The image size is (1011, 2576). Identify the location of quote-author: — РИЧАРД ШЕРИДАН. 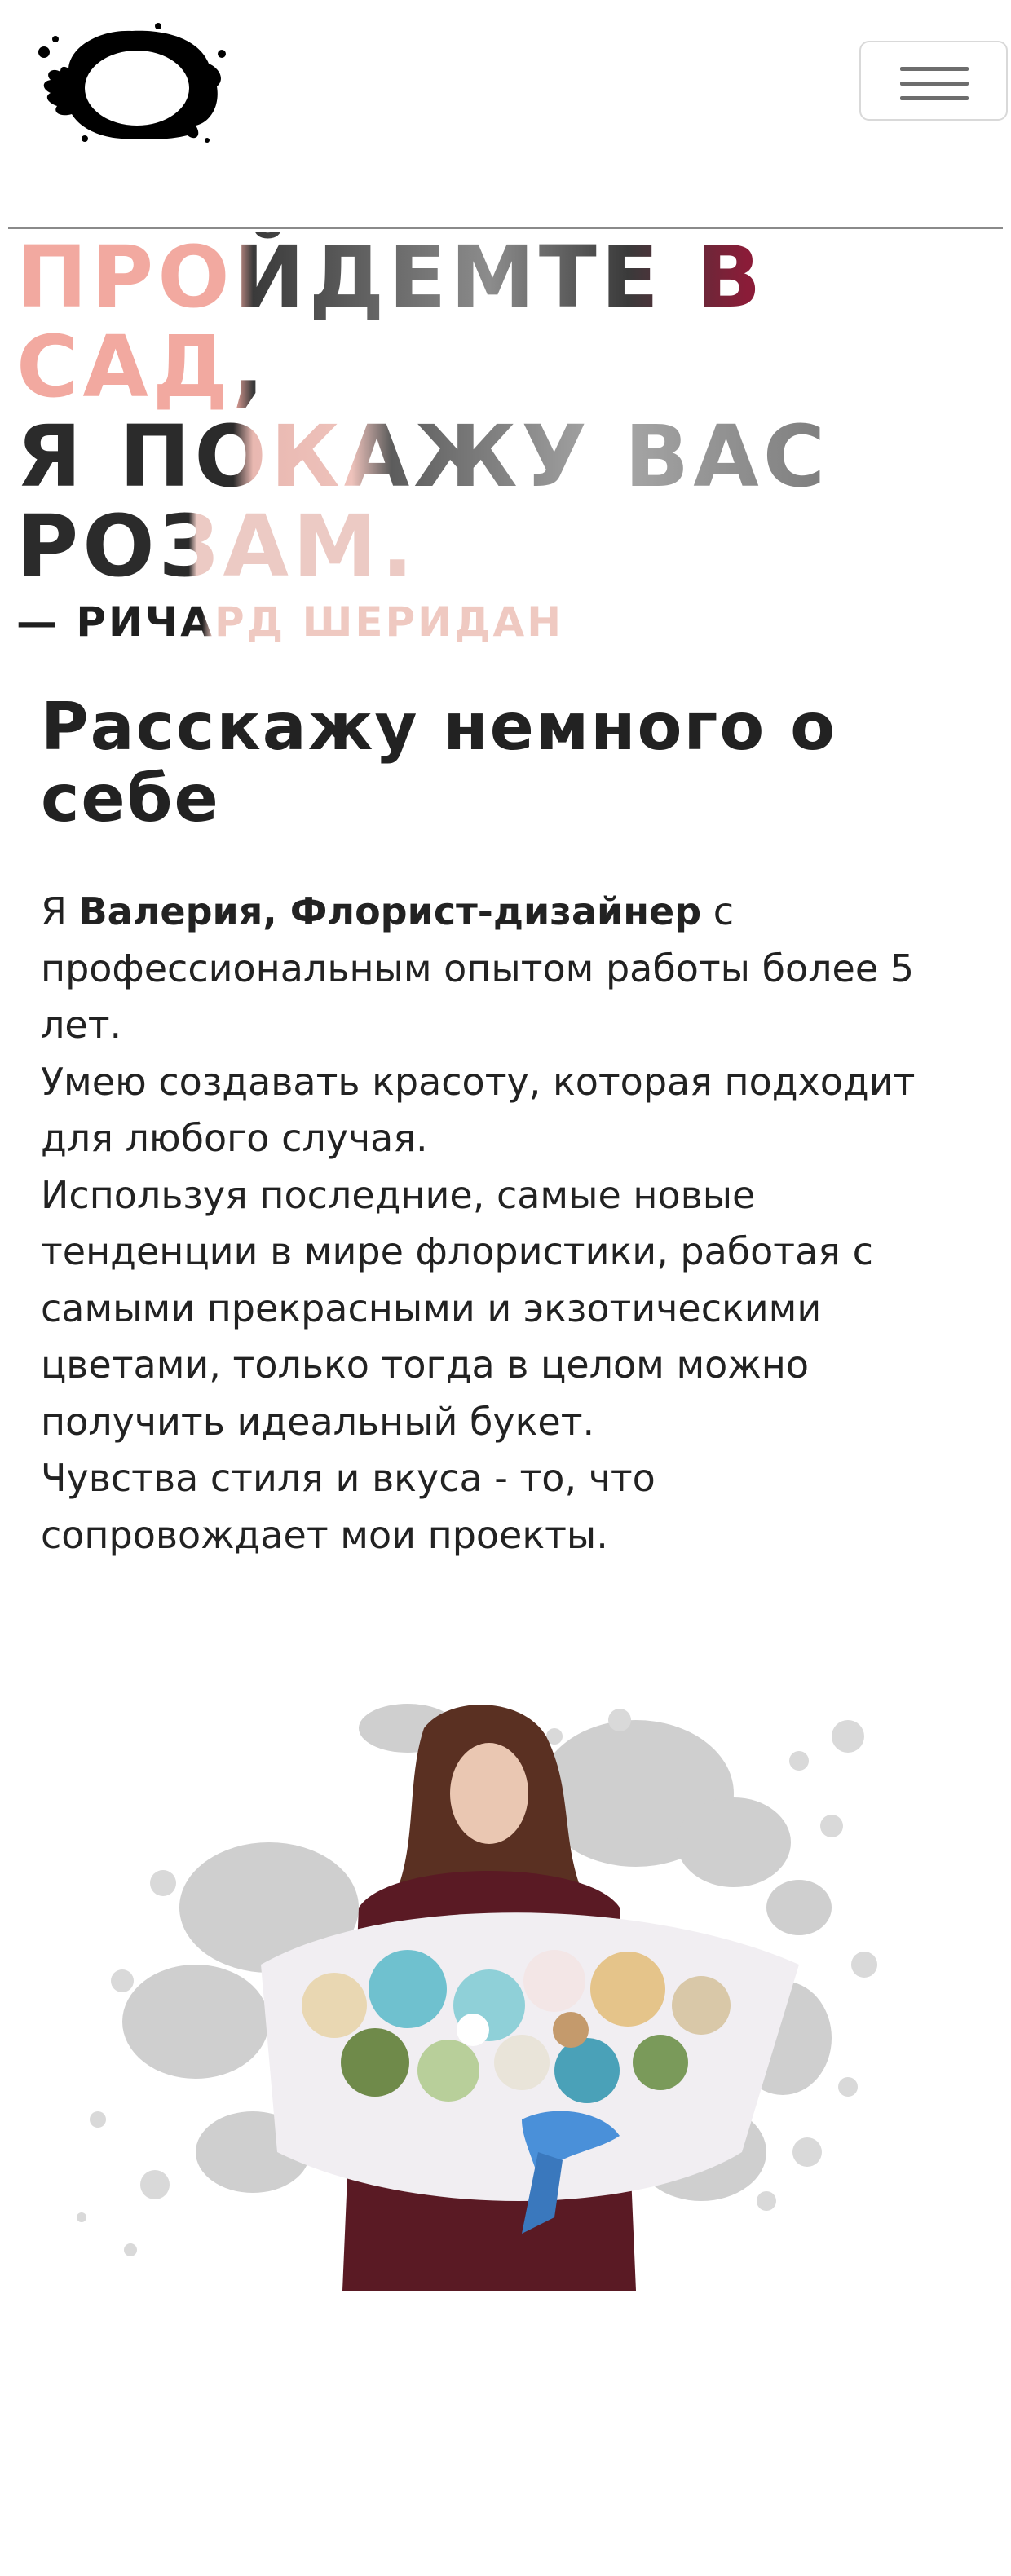
(290, 622).